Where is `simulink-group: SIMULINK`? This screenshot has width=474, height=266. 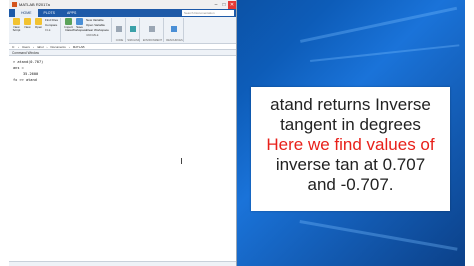
simulink-group: SIMULINK is located at coordinates (133, 30).